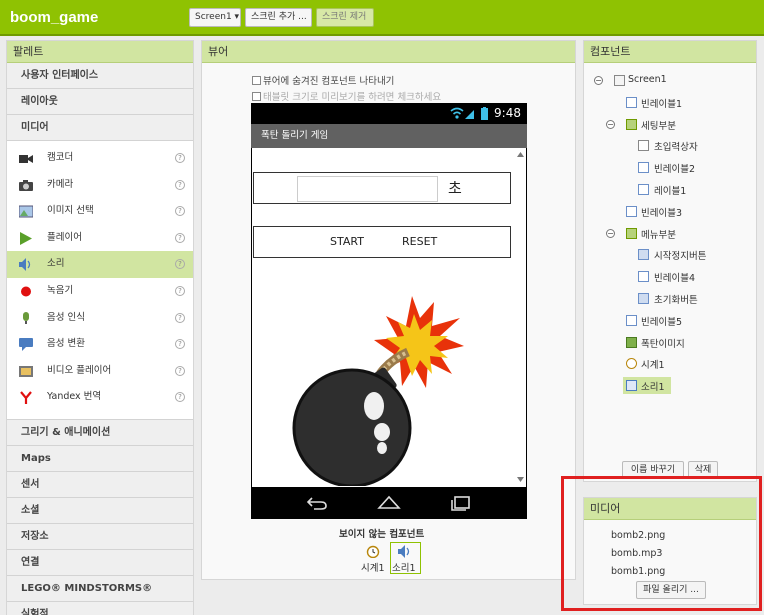 Image resolution: width=764 pixels, height=615 pixels. Describe the element at coordinates (676, 300) in the screenshot. I see `tree-node-label: 초기화버튼` at that location.